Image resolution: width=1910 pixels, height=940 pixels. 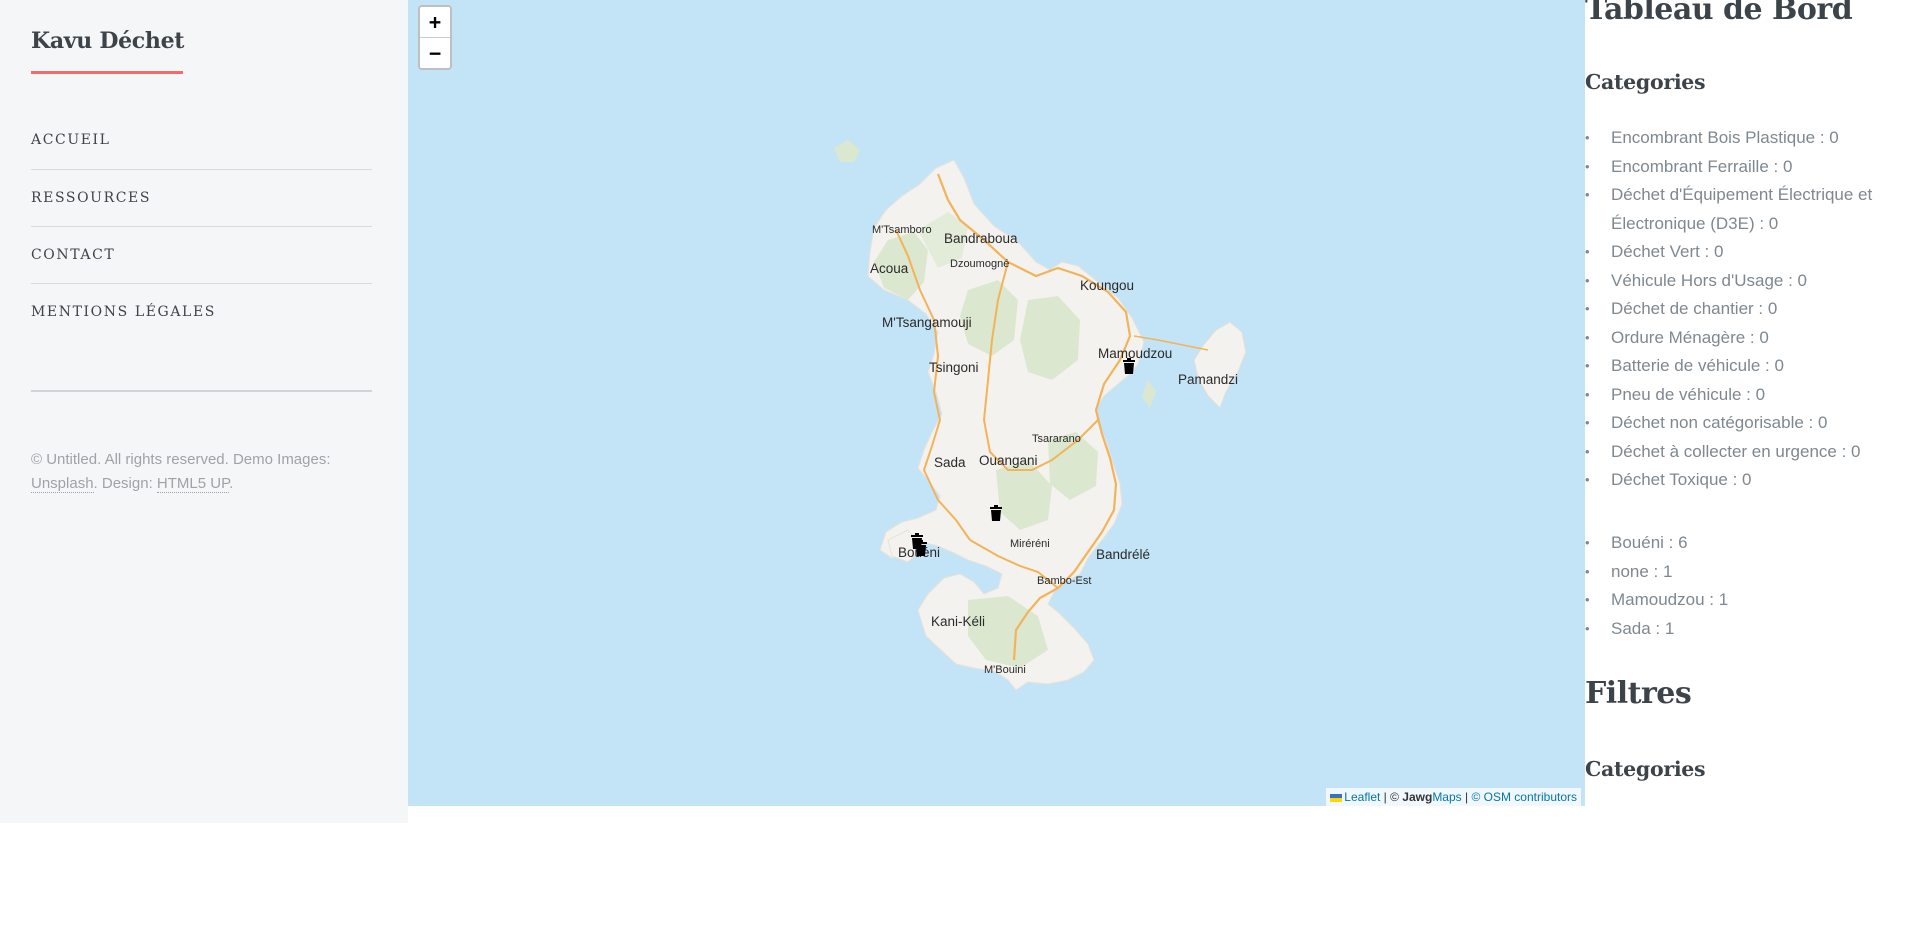 What do you see at coordinates (927, 322) in the screenshot?
I see `place-label: M'Tsangamouji` at bounding box center [927, 322].